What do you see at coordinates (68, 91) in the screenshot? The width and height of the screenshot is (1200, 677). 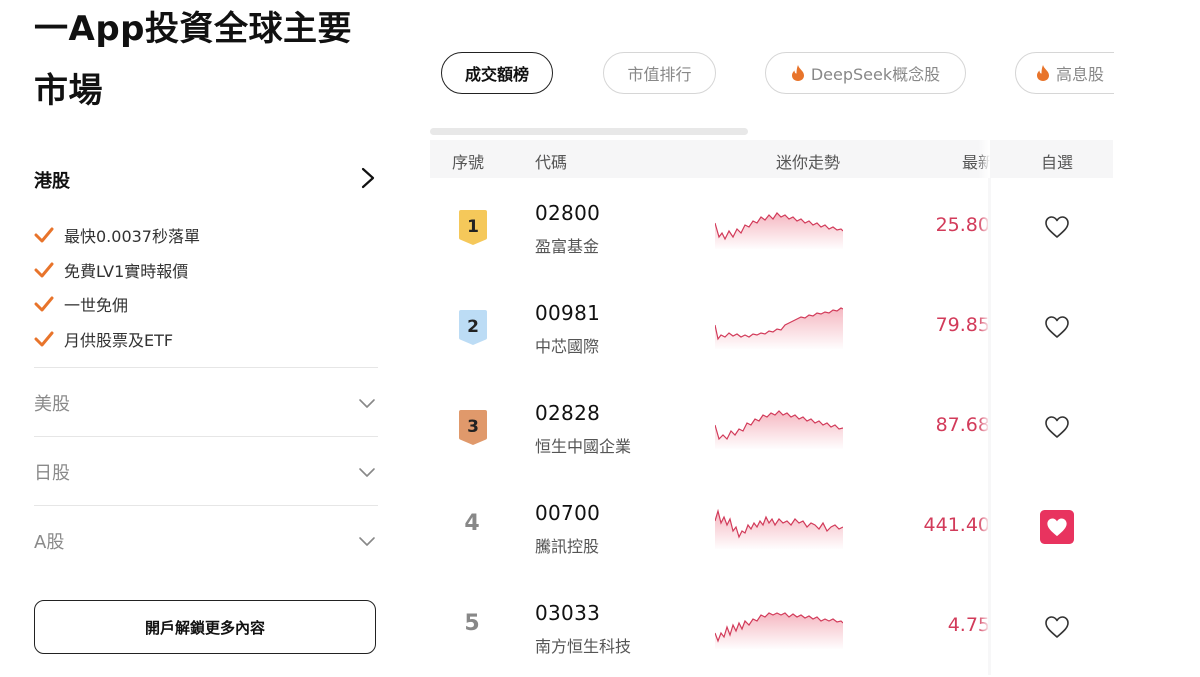 I see `headline-line-2: 市場` at bounding box center [68, 91].